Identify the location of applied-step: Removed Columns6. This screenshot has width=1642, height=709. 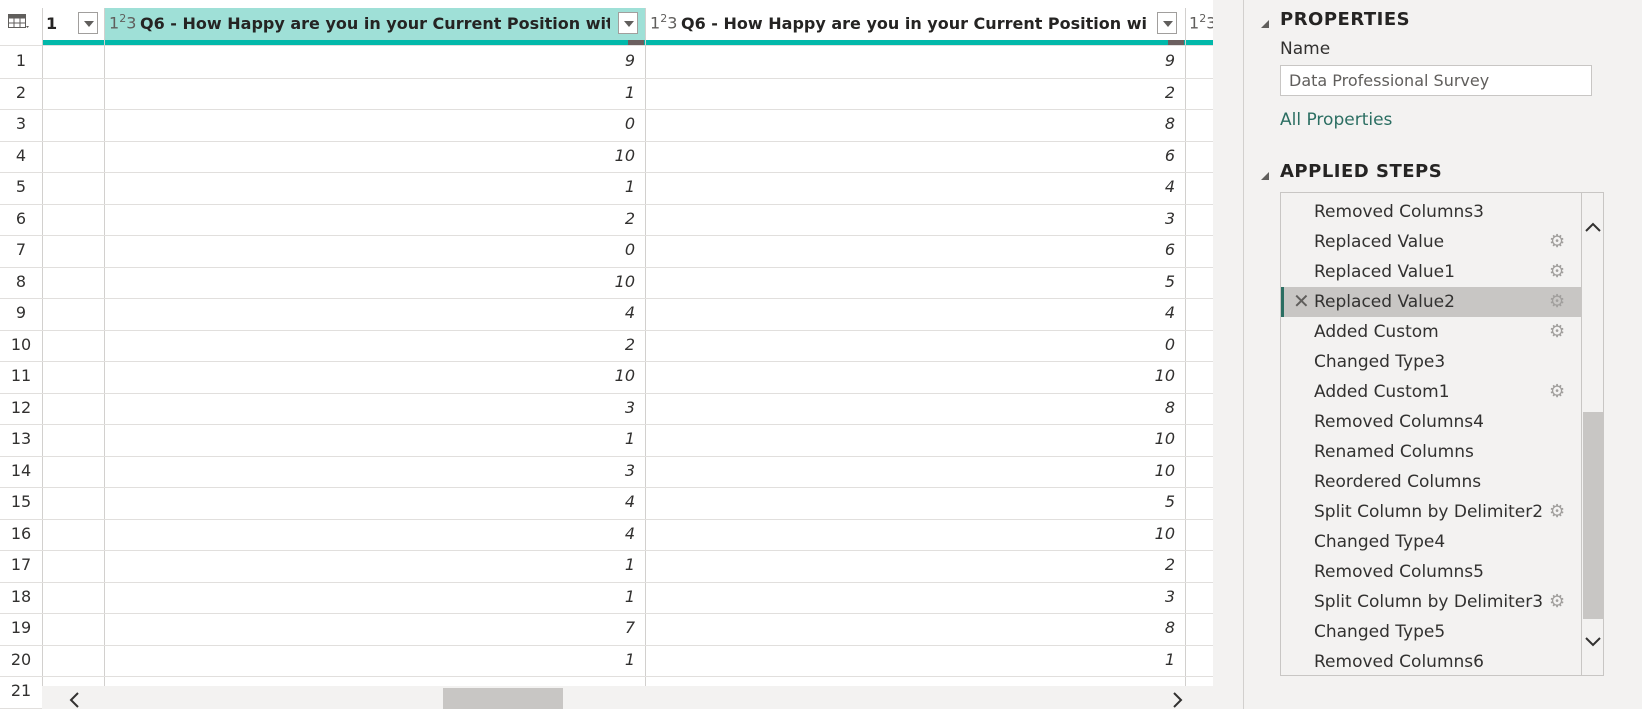
(1431, 661).